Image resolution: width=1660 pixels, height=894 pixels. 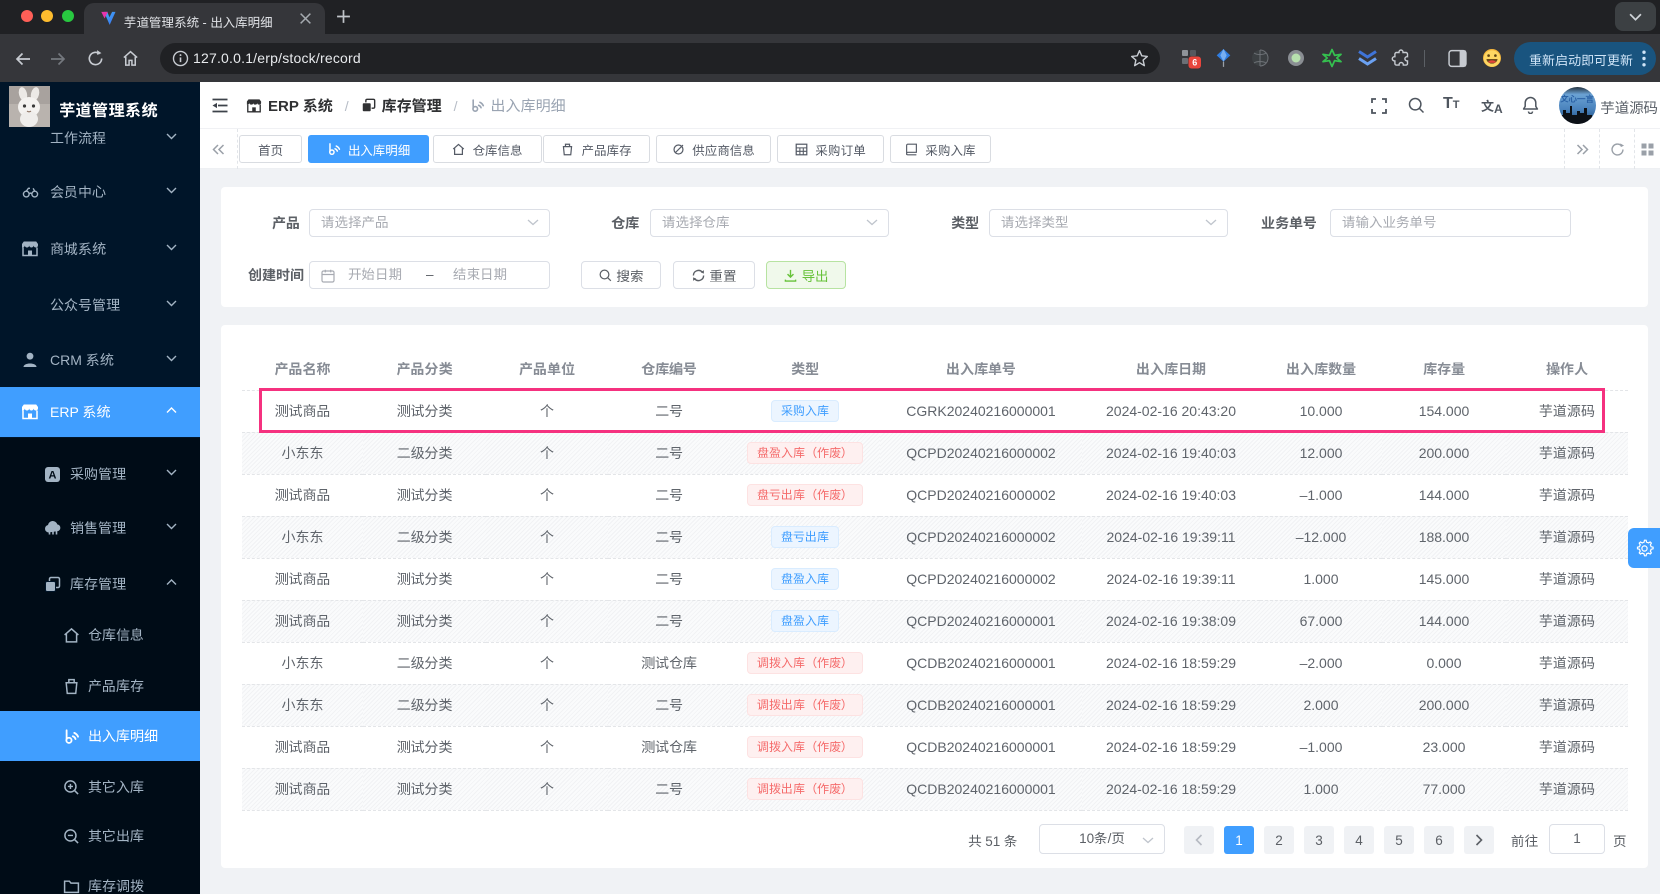 I want to click on svg-text: 文心一言, so click(x=1577, y=99).